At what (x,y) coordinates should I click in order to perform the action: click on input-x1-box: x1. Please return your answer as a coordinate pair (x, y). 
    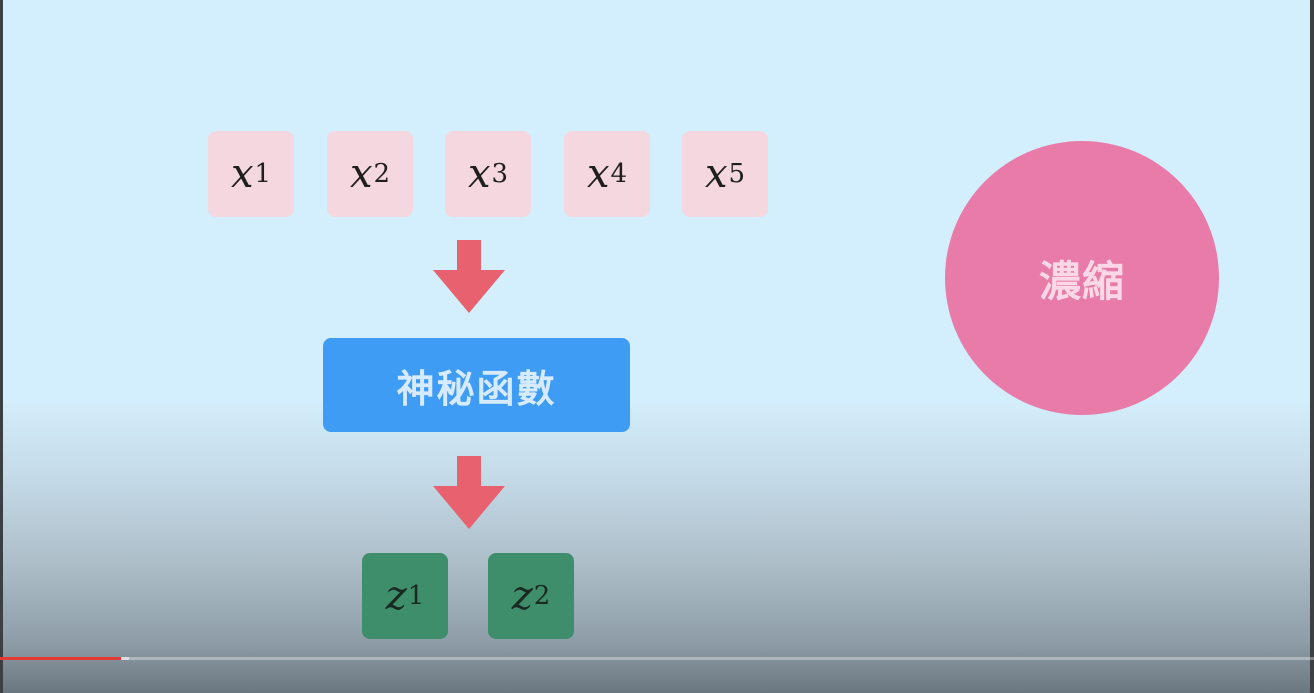
    Looking at the image, I should click on (251, 174).